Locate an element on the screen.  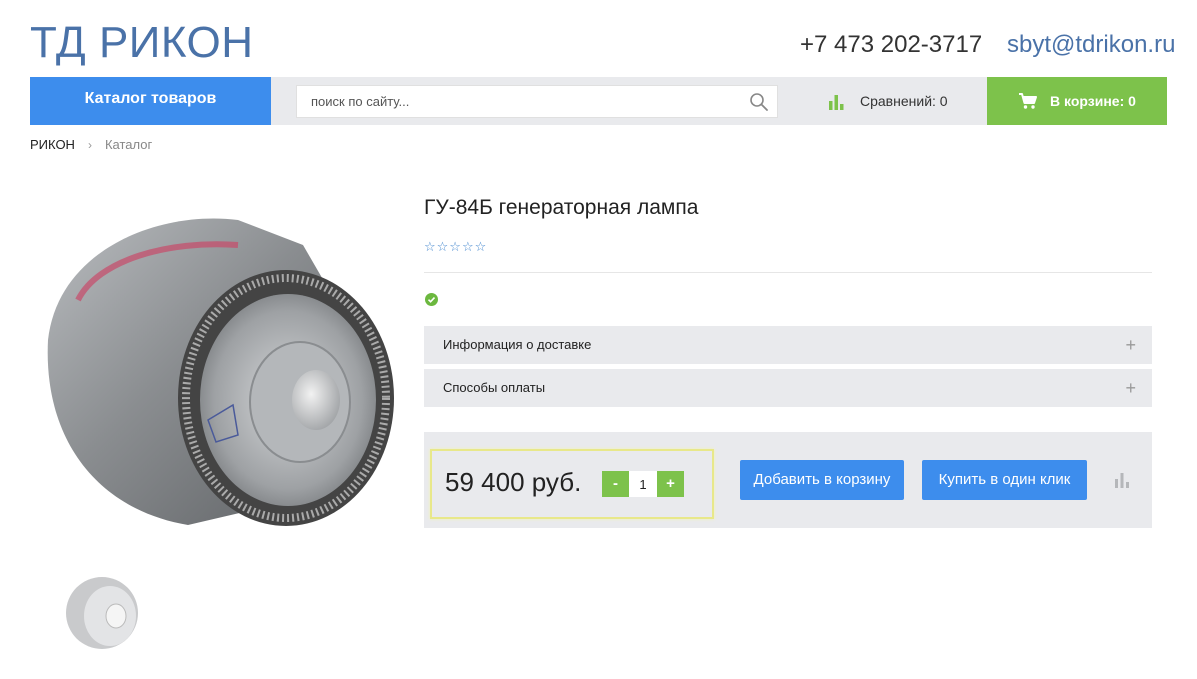
accordion-payment-methods: Способы оплаты + is located at coordinates (788, 388).